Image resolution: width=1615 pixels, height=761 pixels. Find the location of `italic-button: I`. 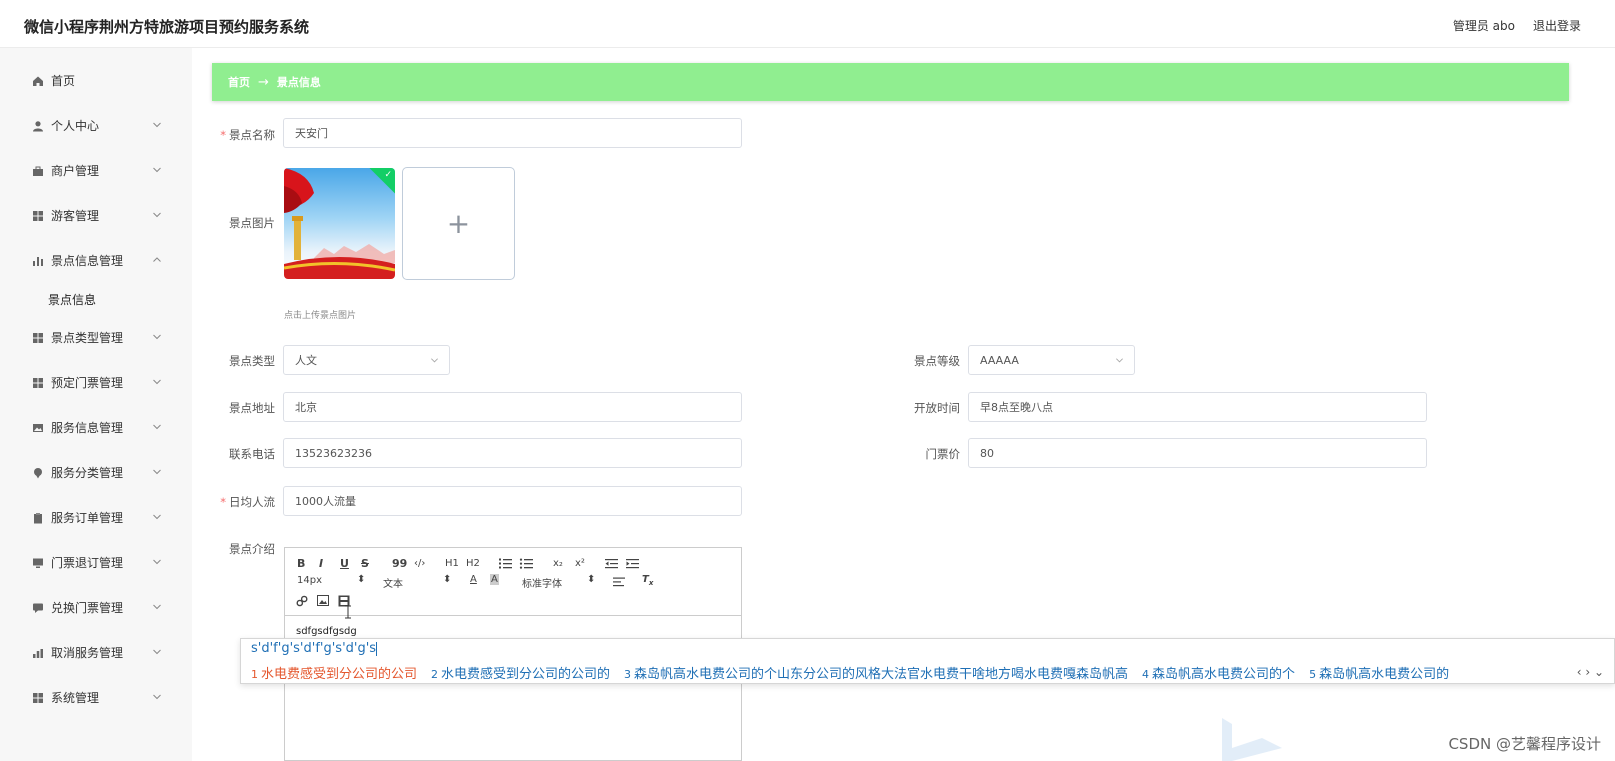

italic-button: I is located at coordinates (321, 563).